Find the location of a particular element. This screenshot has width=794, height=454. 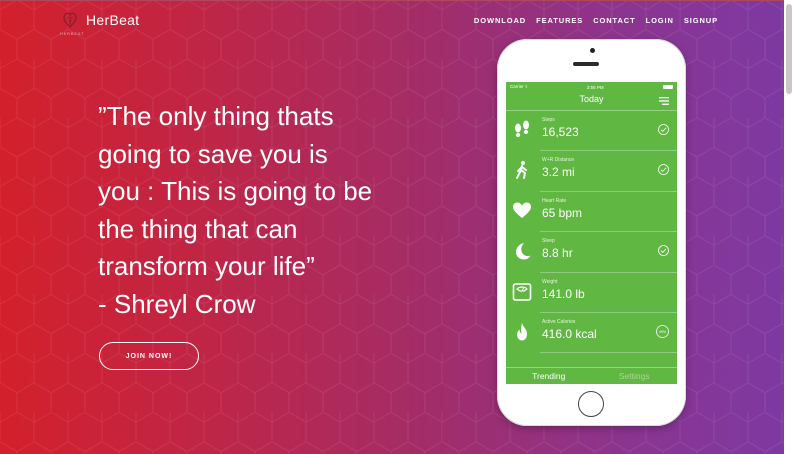

quote-author: - Shreyl Crow is located at coordinates (177, 303).